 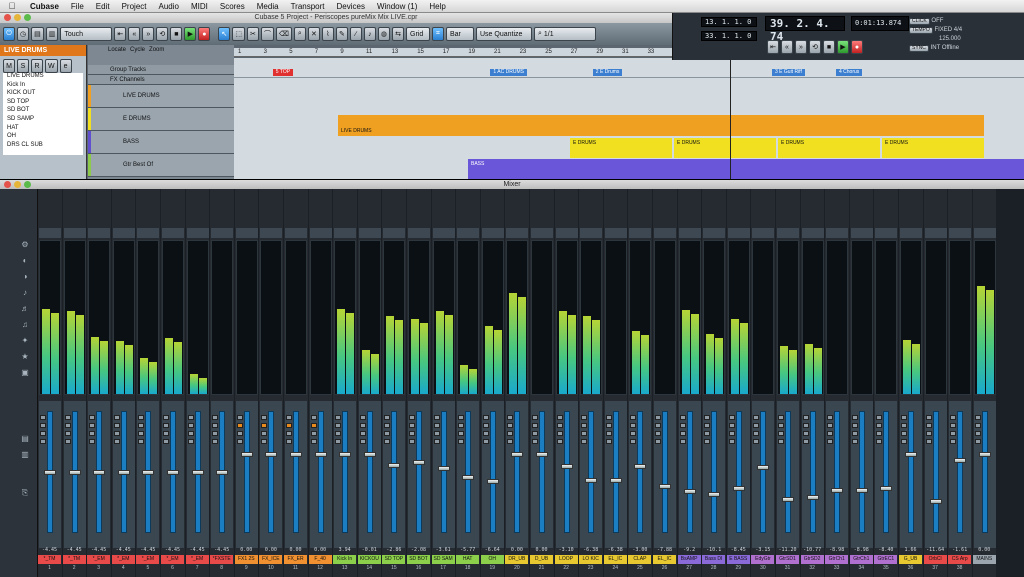 I want to click on click-button: CLICK, so click(x=919, y=21).